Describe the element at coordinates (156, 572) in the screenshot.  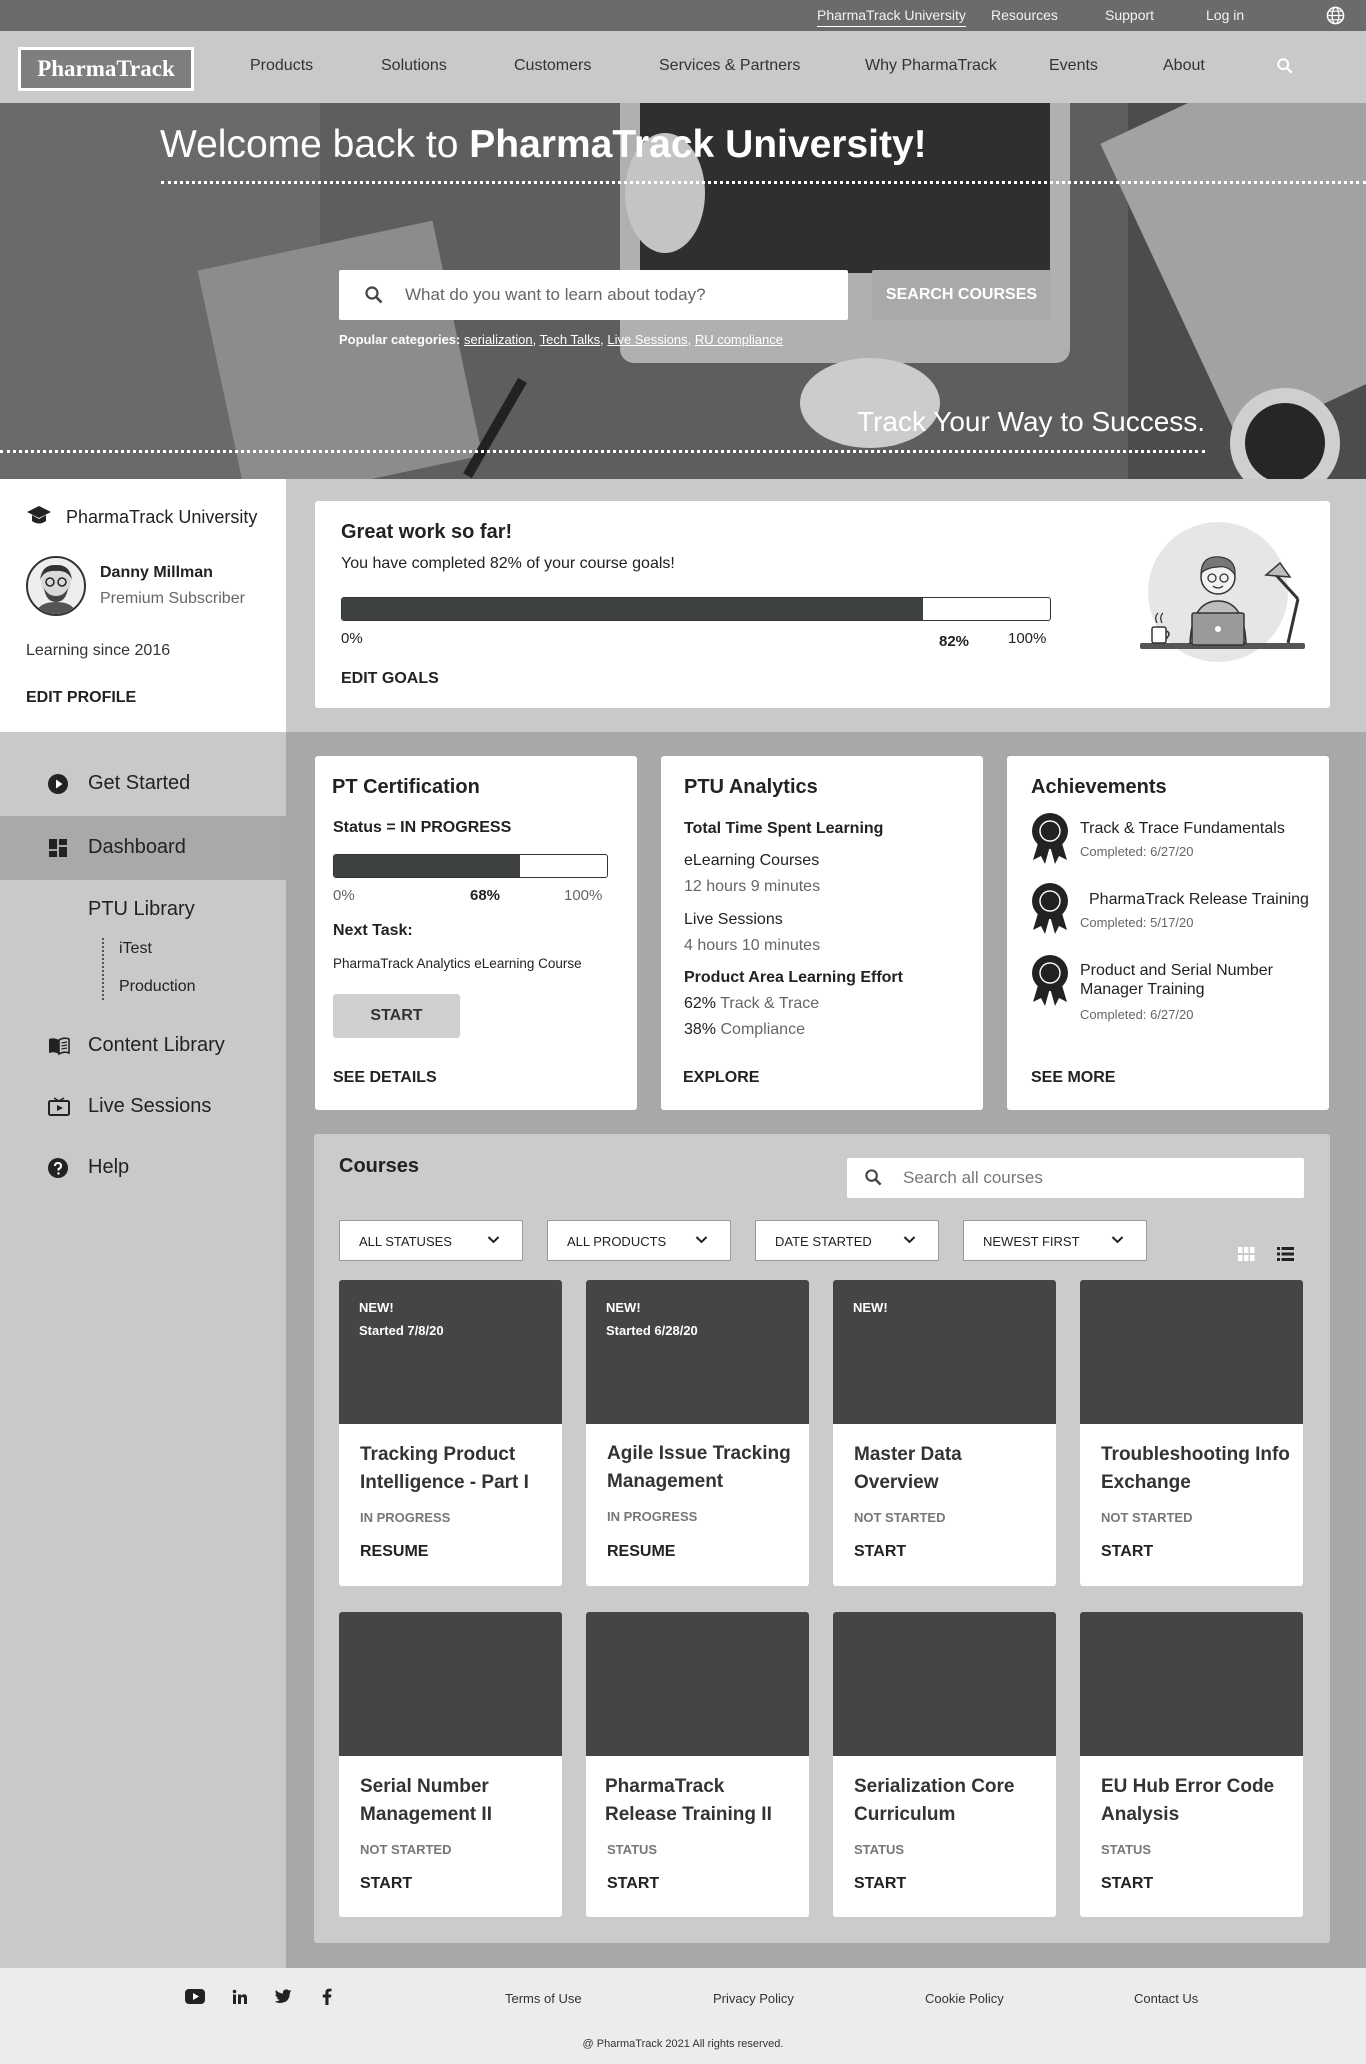
I see `user-name: Danny Millman` at that location.